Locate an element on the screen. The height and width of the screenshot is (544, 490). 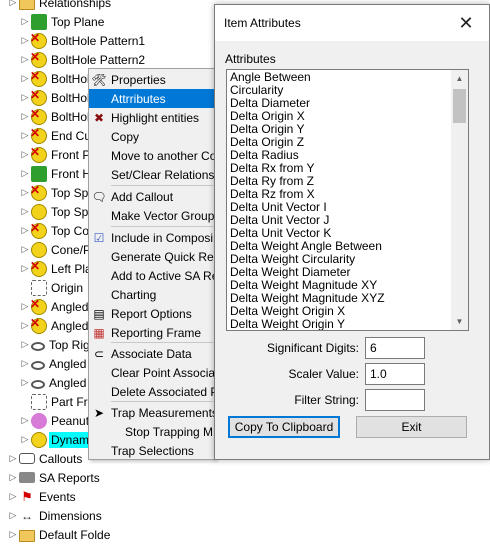
dimension-icon: ↔ is located at coordinates (27, 515).